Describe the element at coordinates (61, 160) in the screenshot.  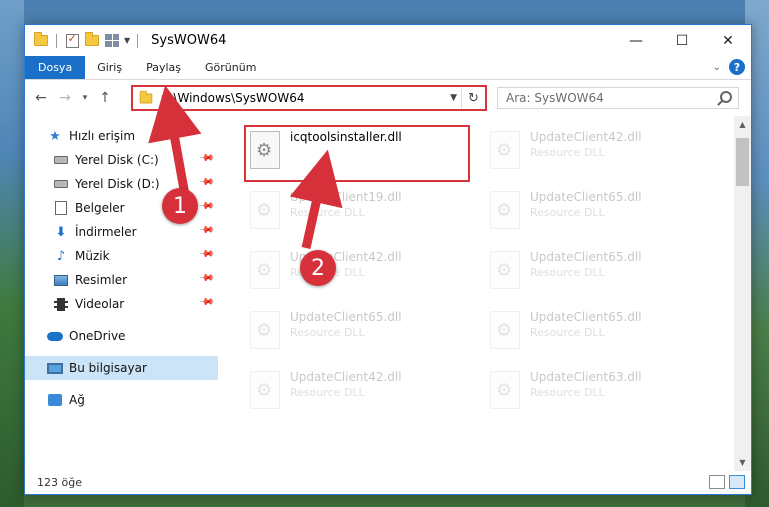
I see `drive-icon` at that location.